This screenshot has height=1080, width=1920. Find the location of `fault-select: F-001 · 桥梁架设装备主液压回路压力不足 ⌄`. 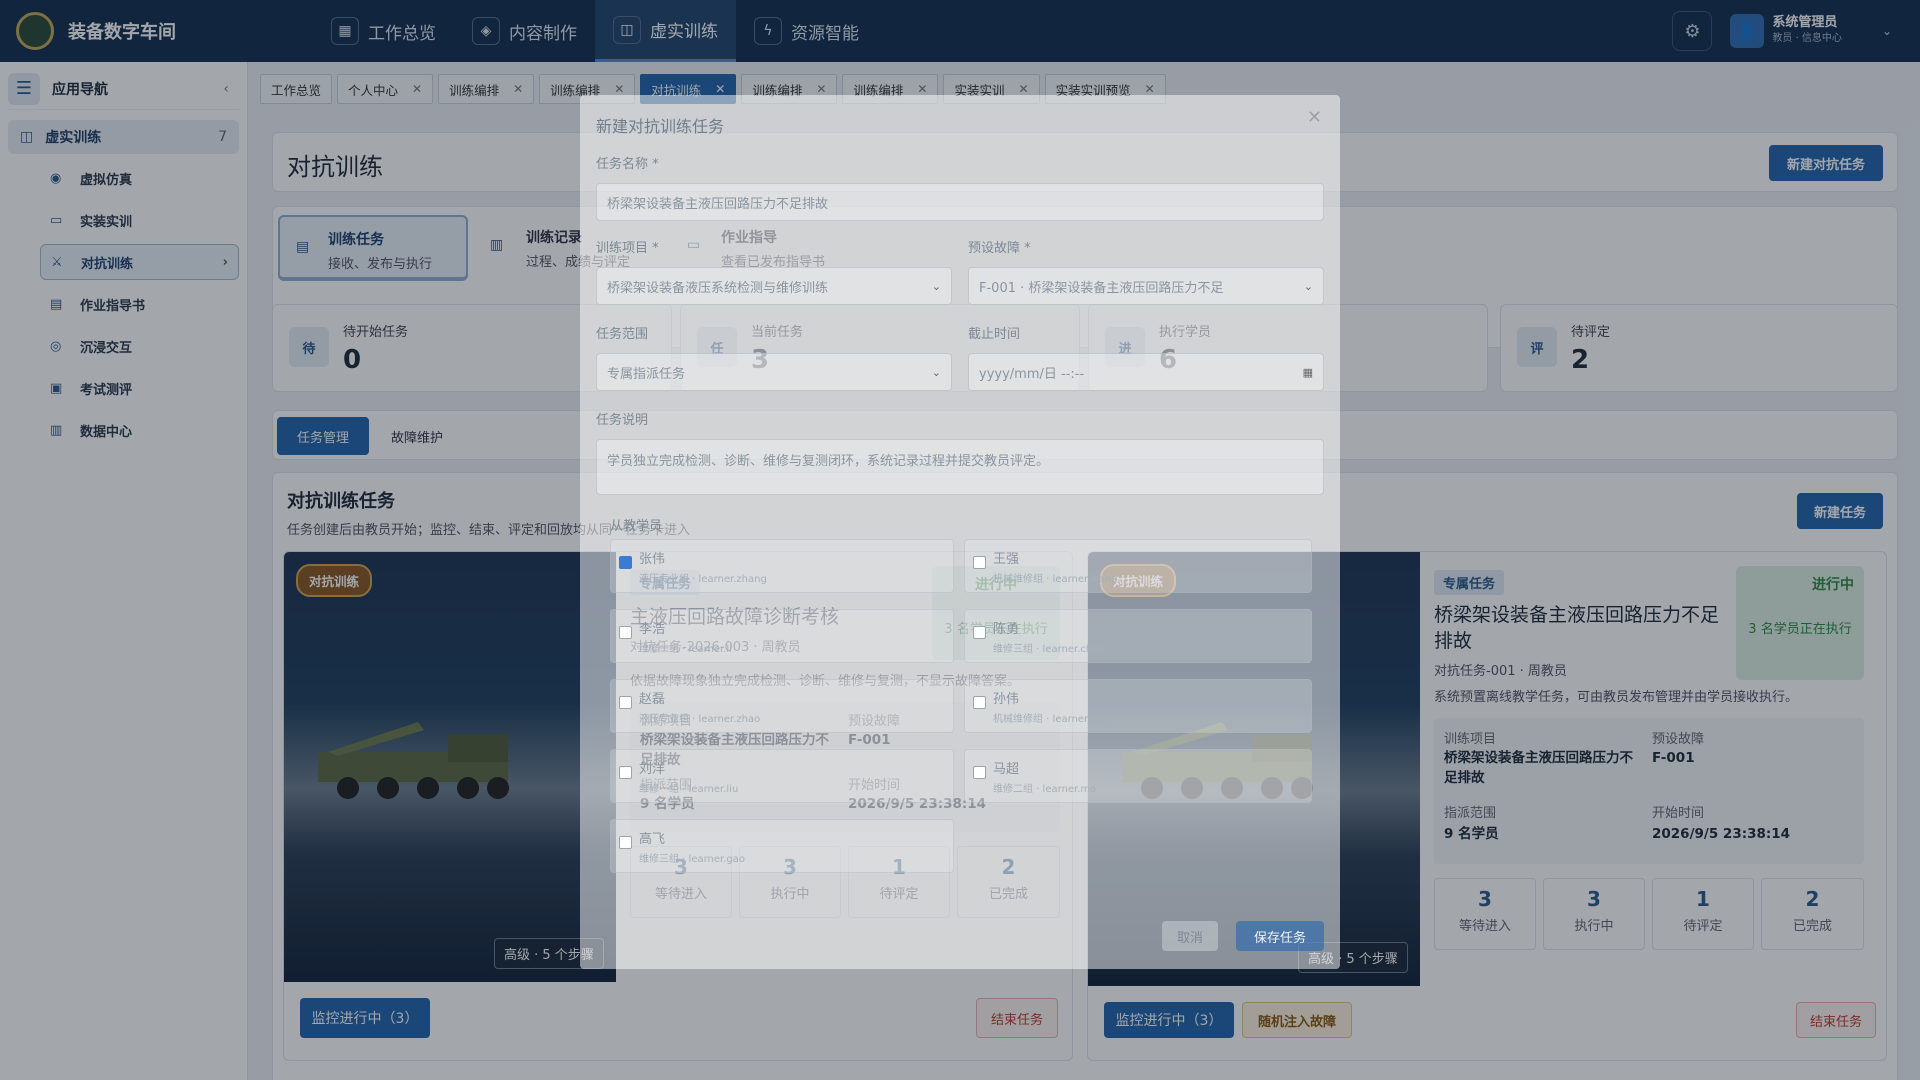

fault-select: F-001 · 桥梁架设装备主液压回路压力不足 ⌄ is located at coordinates (1146, 286).